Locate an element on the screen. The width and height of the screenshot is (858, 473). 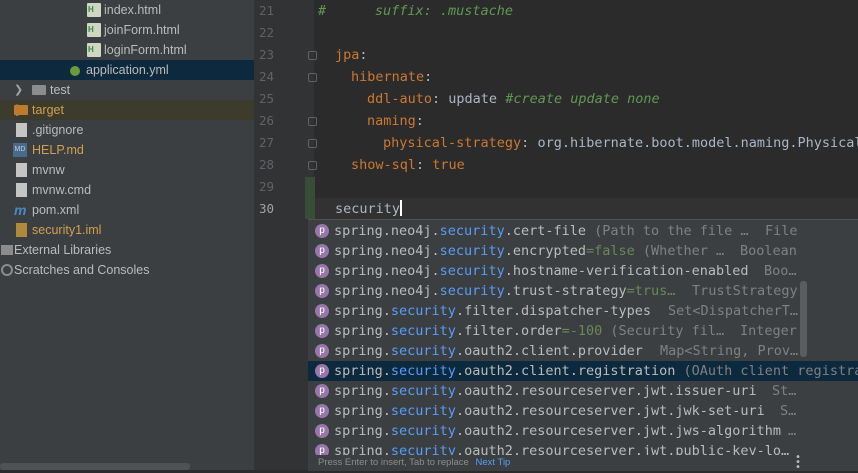
completion-prefix: spring.neo4j. is located at coordinates (387, 231).